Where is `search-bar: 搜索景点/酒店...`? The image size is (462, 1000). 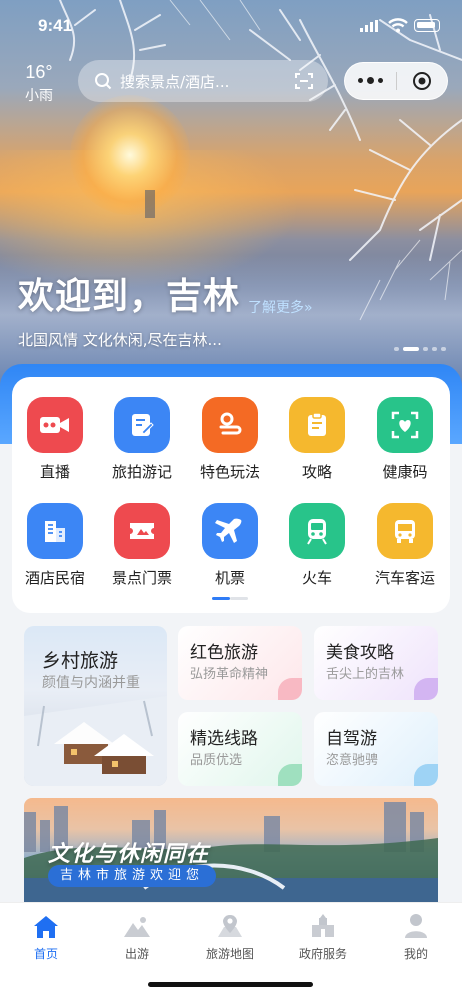 search-bar: 搜索景点/酒店... is located at coordinates (203, 81).